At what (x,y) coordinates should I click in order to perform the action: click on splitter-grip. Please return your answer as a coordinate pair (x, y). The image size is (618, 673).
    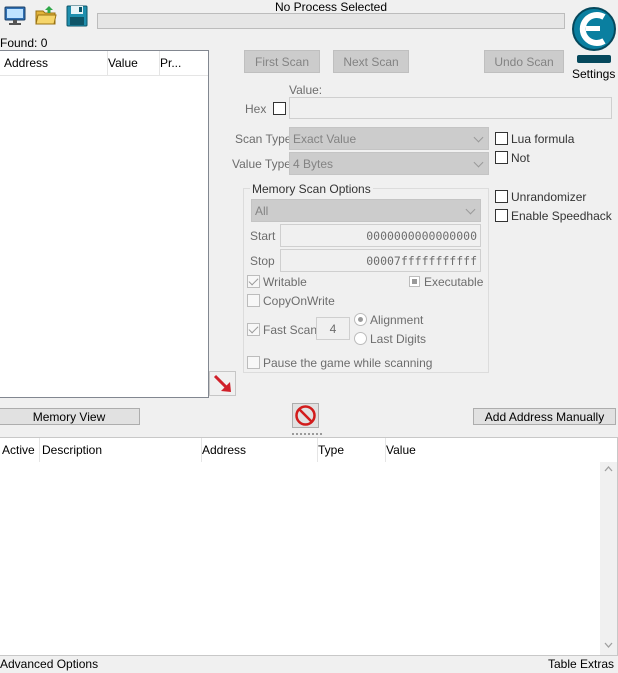
    Looking at the image, I should click on (307, 434).